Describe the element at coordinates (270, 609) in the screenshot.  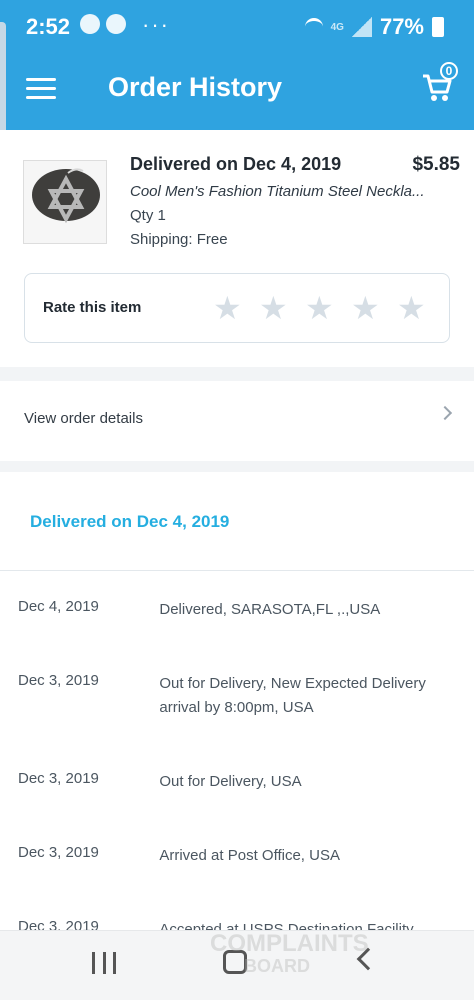
I see `tracking-event-description: Delivered, SARASOTA,FL ,.,USA` at that location.